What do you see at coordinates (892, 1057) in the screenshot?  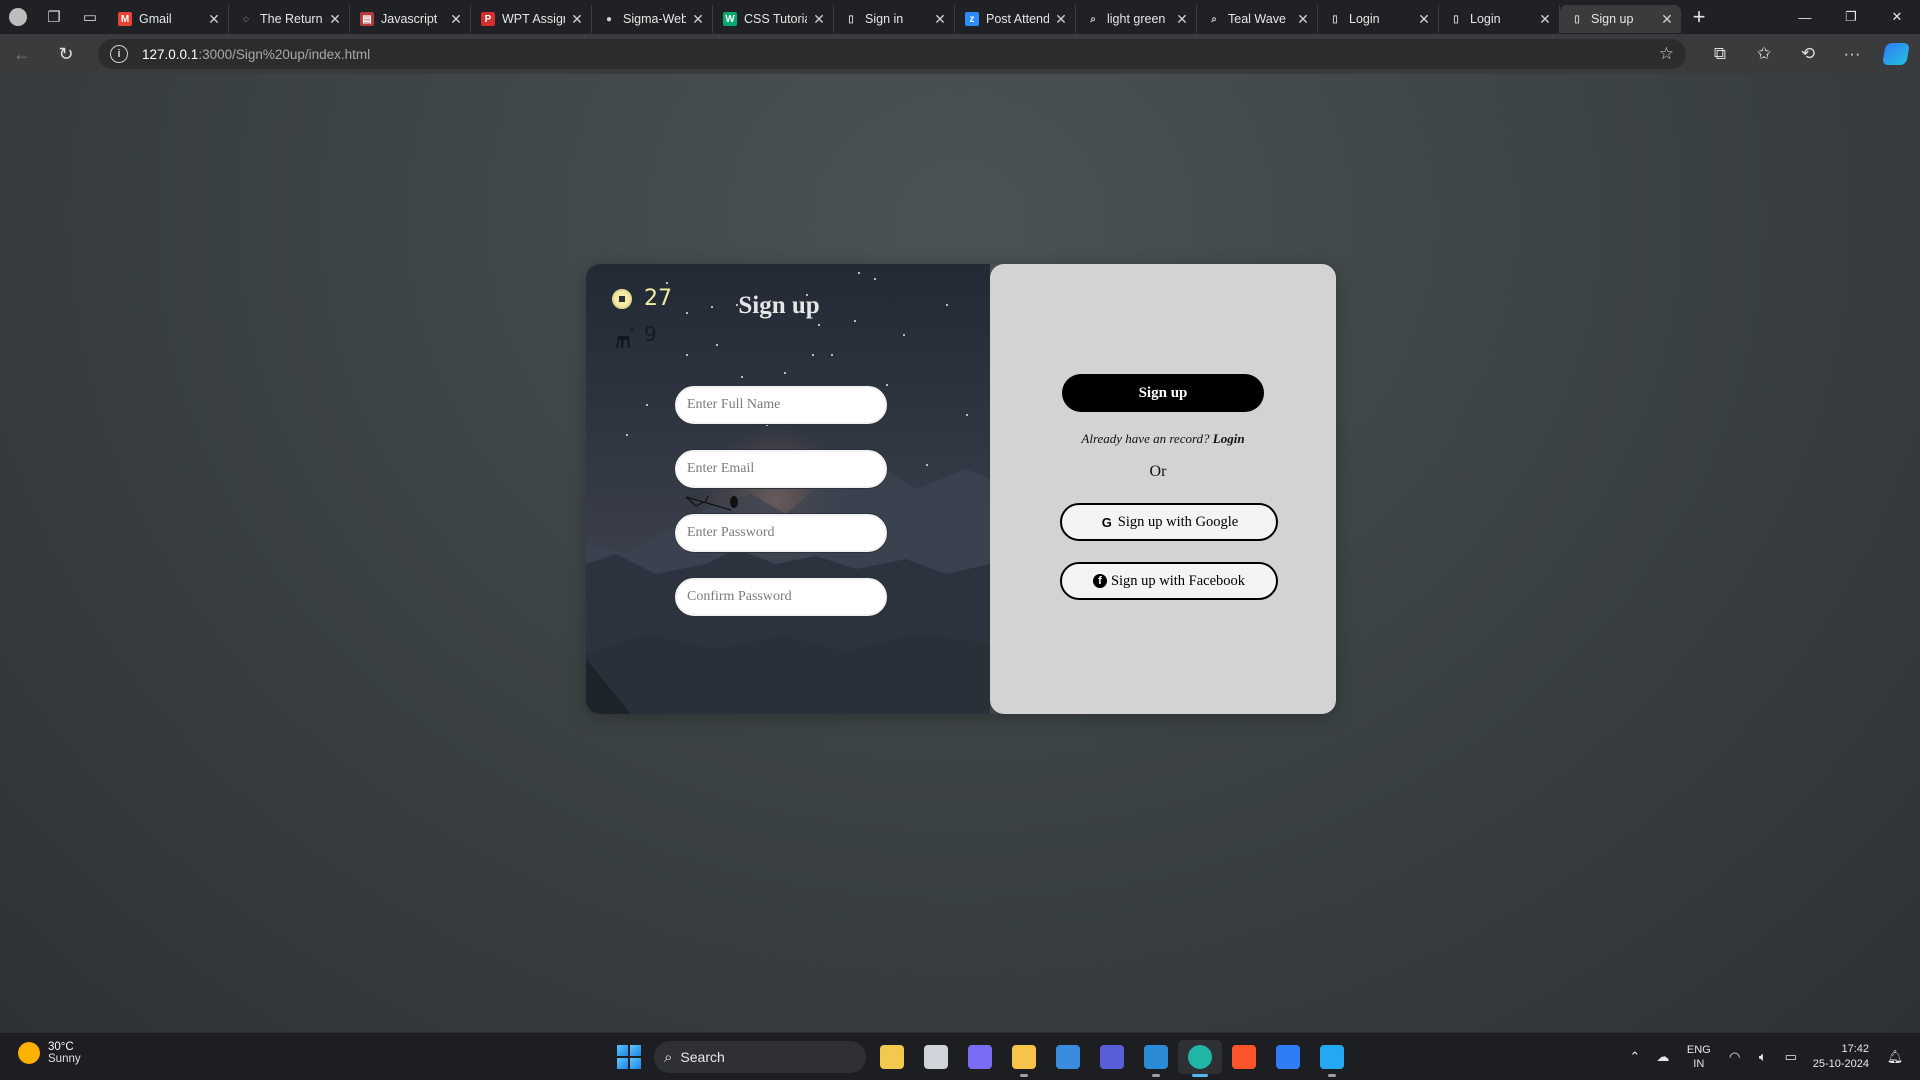 I see `widgets-app` at bounding box center [892, 1057].